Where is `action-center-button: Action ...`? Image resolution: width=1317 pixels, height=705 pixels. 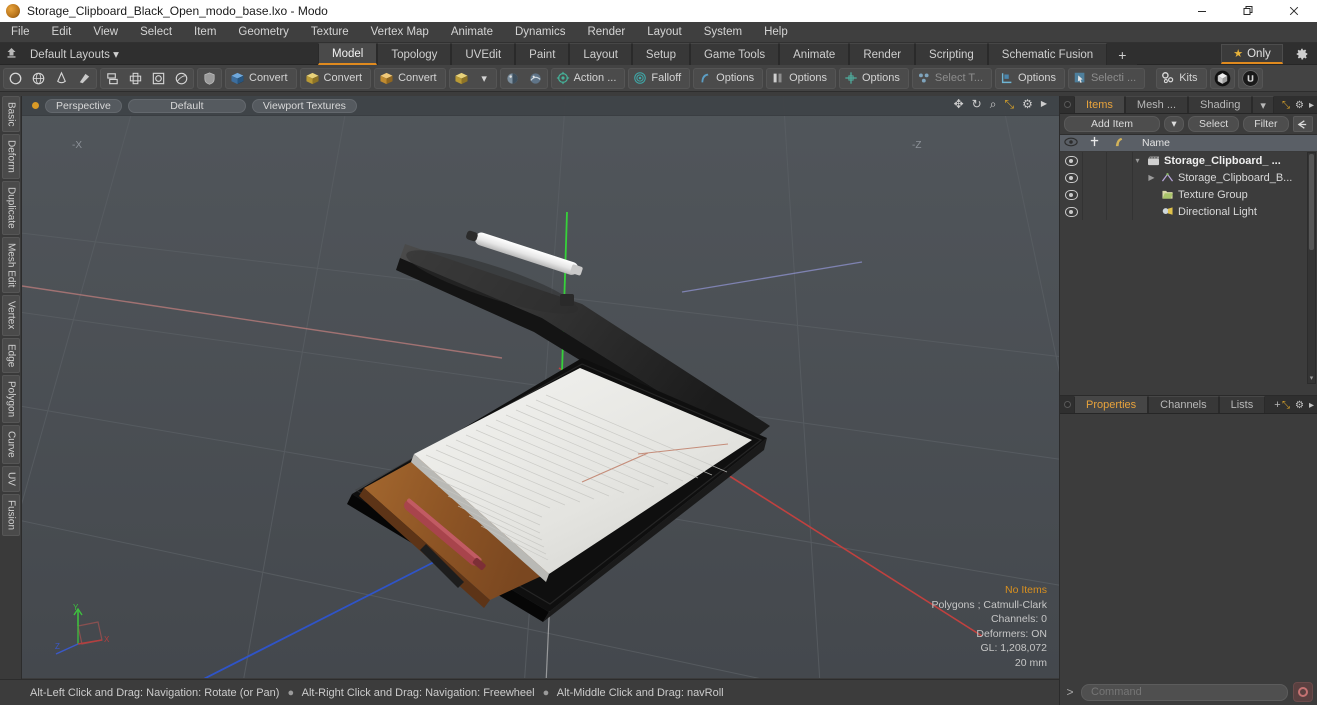 action-center-button: Action ... is located at coordinates (588, 78).